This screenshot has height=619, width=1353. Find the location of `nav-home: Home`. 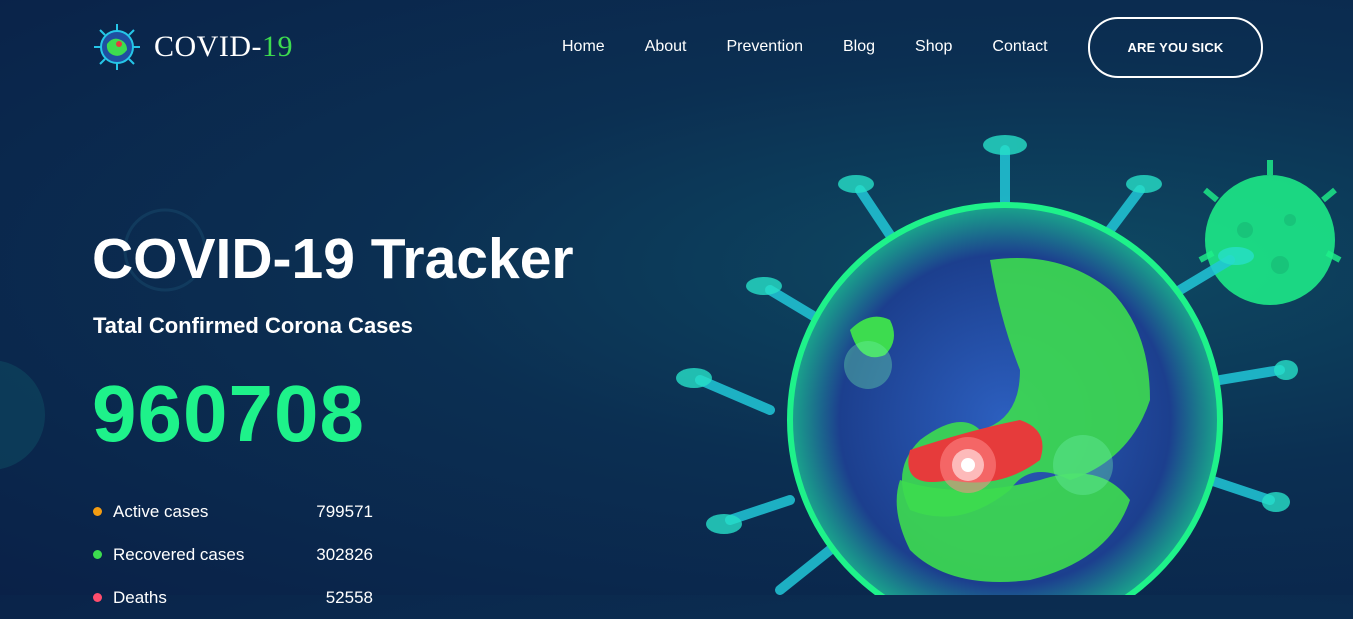

nav-home: Home is located at coordinates (583, 47).